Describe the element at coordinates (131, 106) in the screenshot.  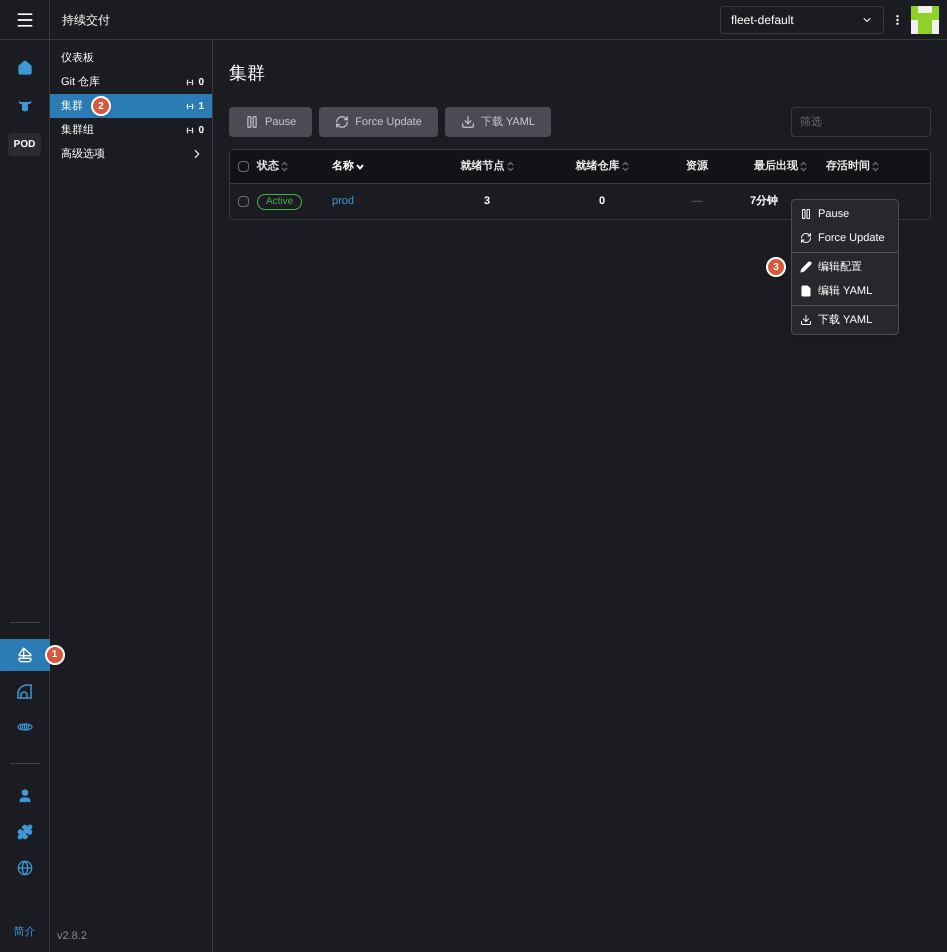
I see `nav-item: 集群 2 1` at that location.